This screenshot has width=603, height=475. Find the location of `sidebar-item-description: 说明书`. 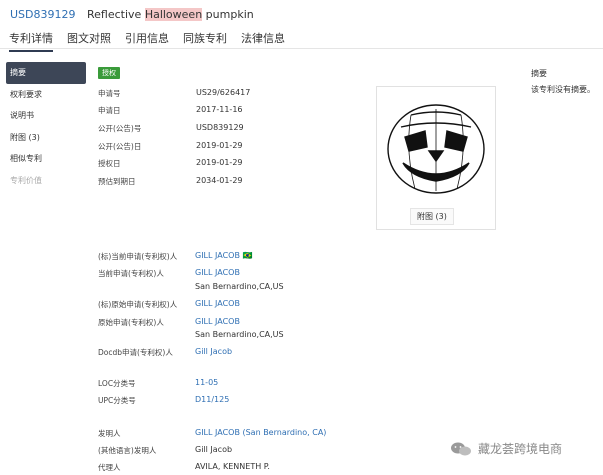

sidebar-item-description: 说明书 is located at coordinates (46, 116).